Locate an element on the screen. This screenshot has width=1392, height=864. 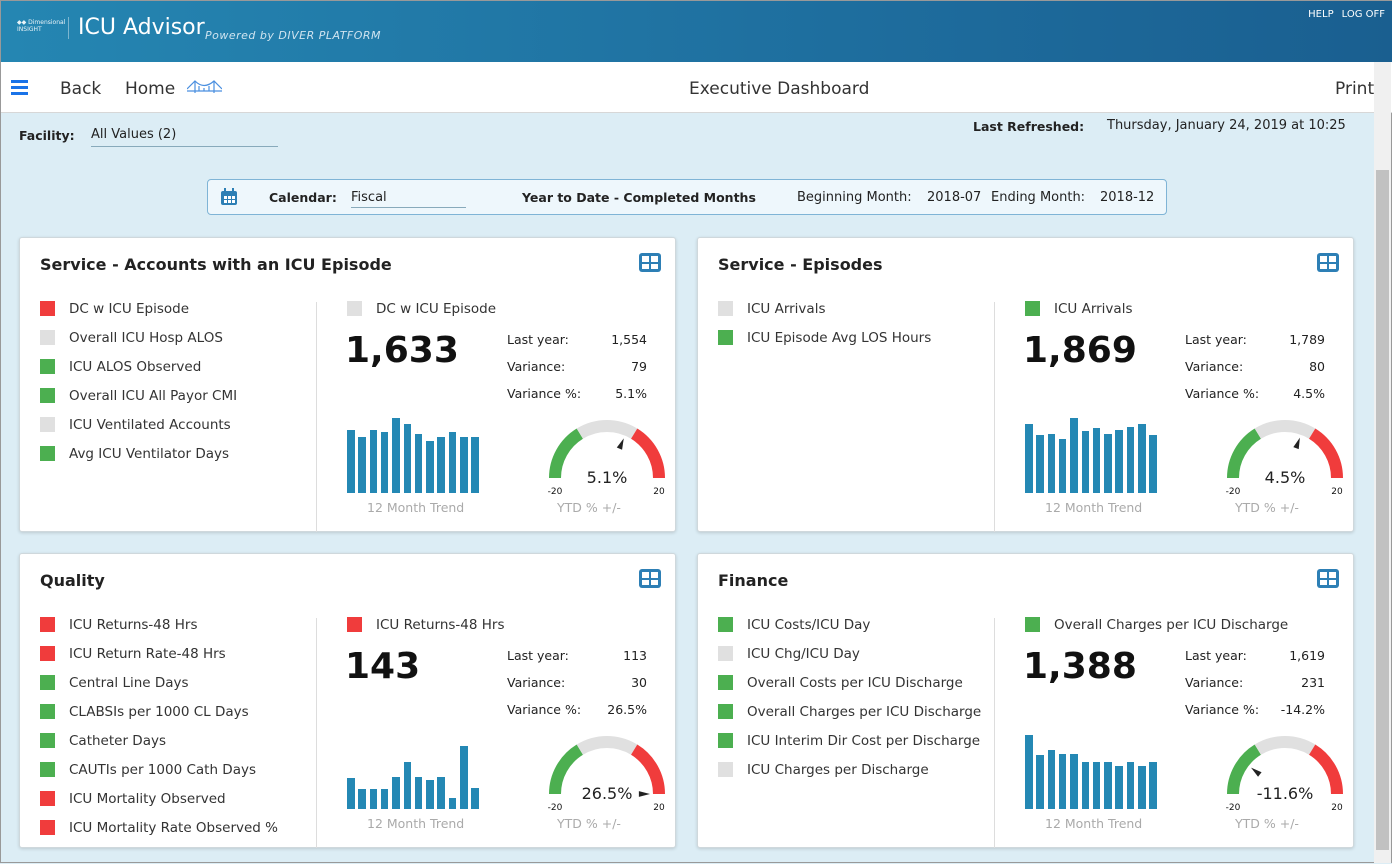
metric-label: Catheter Days is located at coordinates (117, 741).